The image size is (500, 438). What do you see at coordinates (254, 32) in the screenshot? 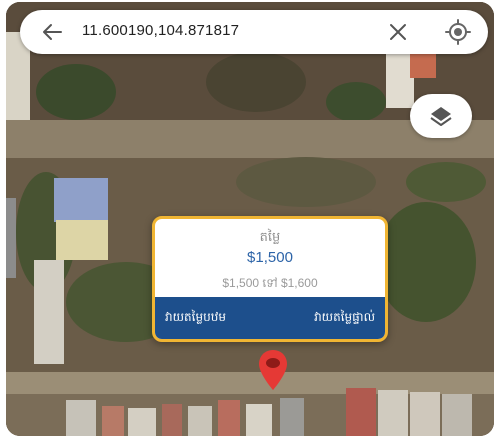
I see `search-bar: 11.600190,104.871817` at bounding box center [254, 32].